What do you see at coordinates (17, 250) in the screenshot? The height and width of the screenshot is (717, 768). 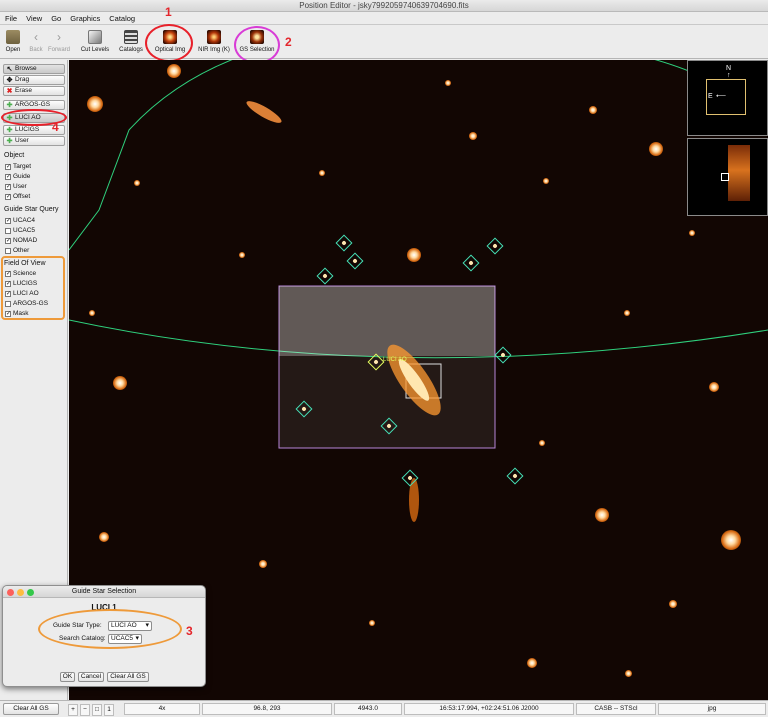 I see `gsq-other-checkbox: Other` at bounding box center [17, 250].